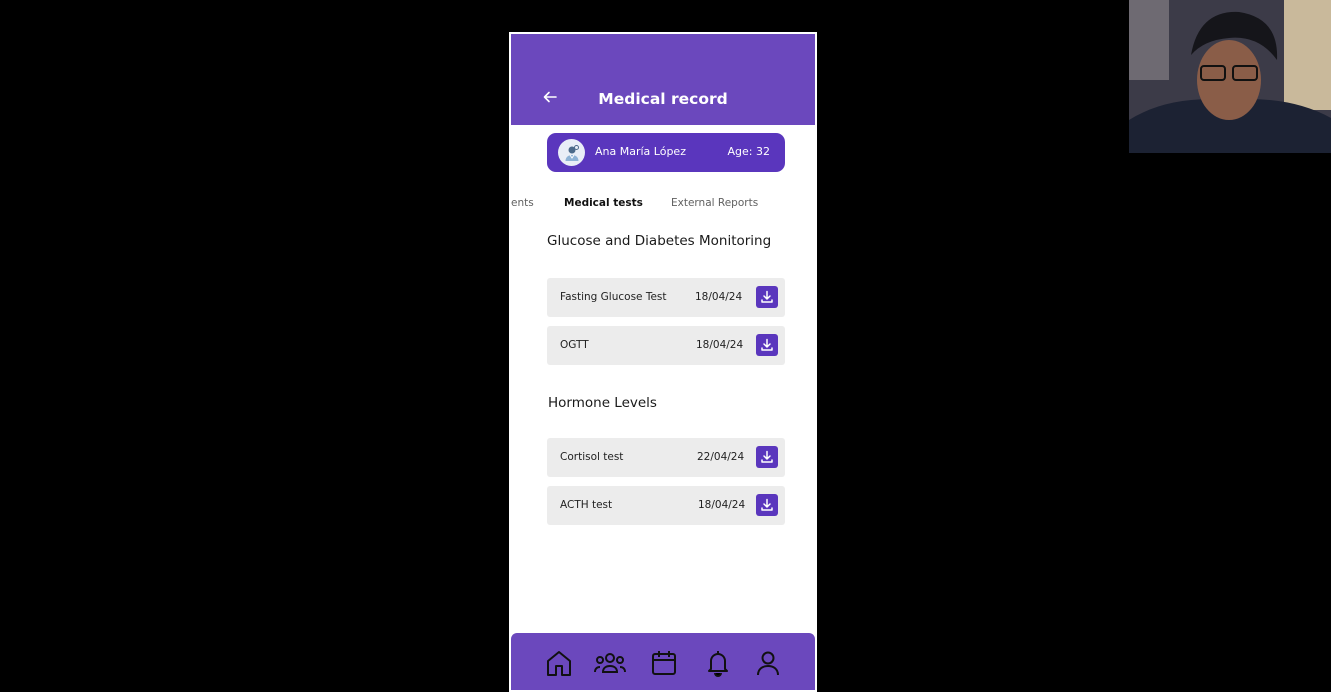  I want to click on test-name: Fasting Glucose Test, so click(613, 297).